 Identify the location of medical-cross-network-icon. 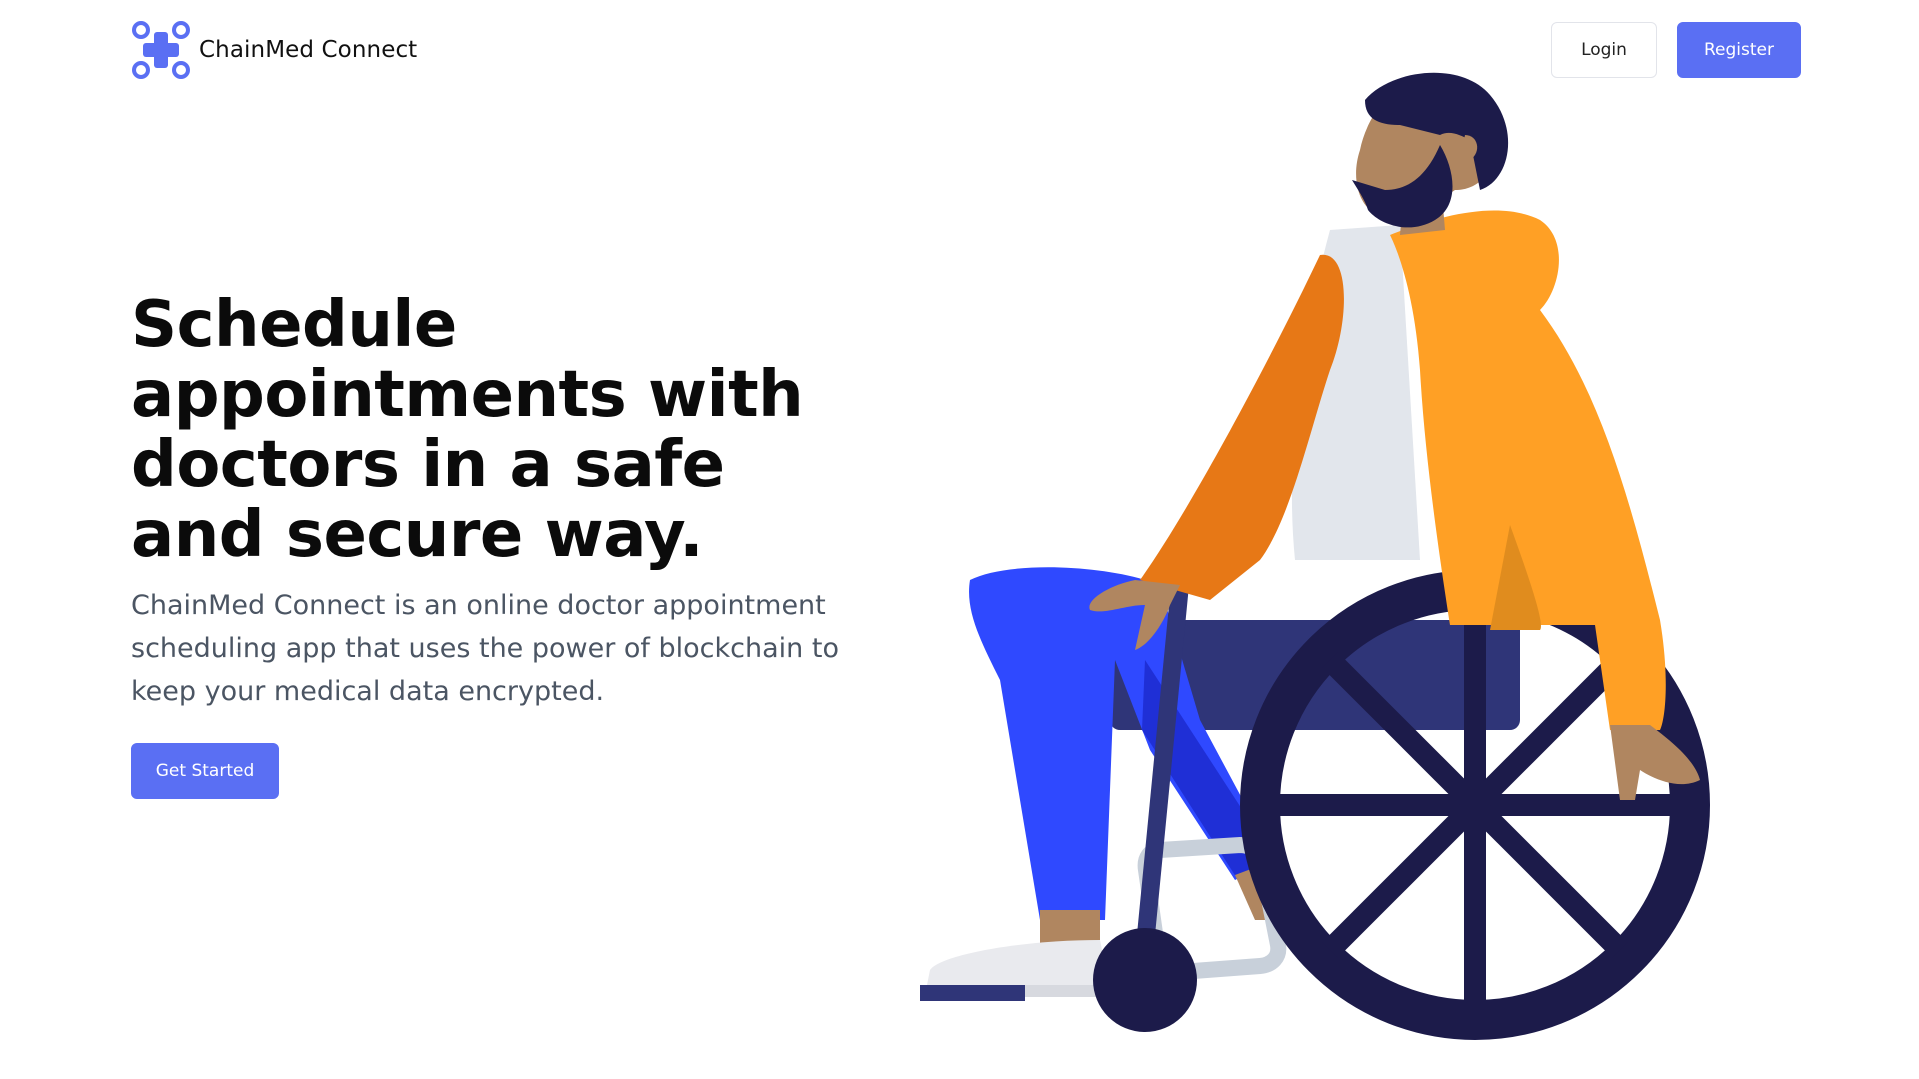
(161, 50).